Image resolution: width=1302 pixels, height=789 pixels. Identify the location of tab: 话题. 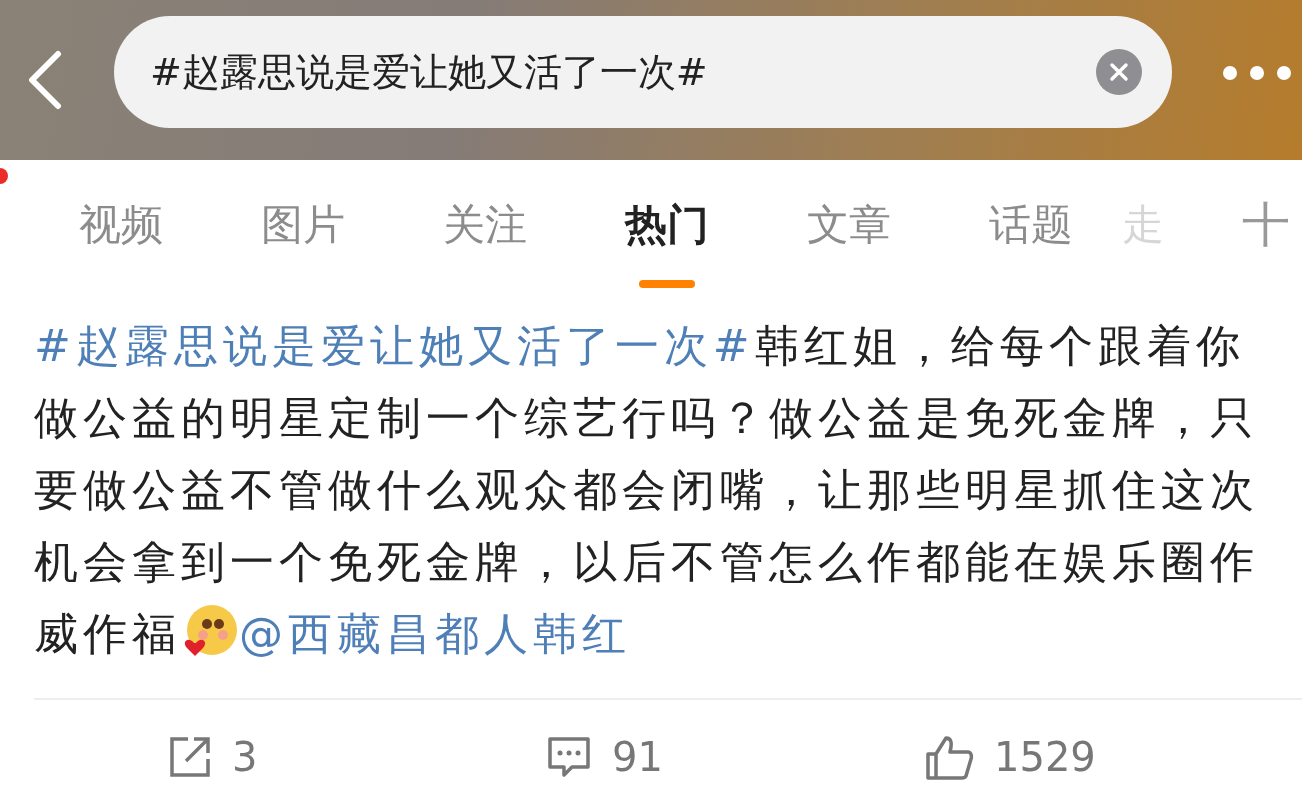
(1031, 225).